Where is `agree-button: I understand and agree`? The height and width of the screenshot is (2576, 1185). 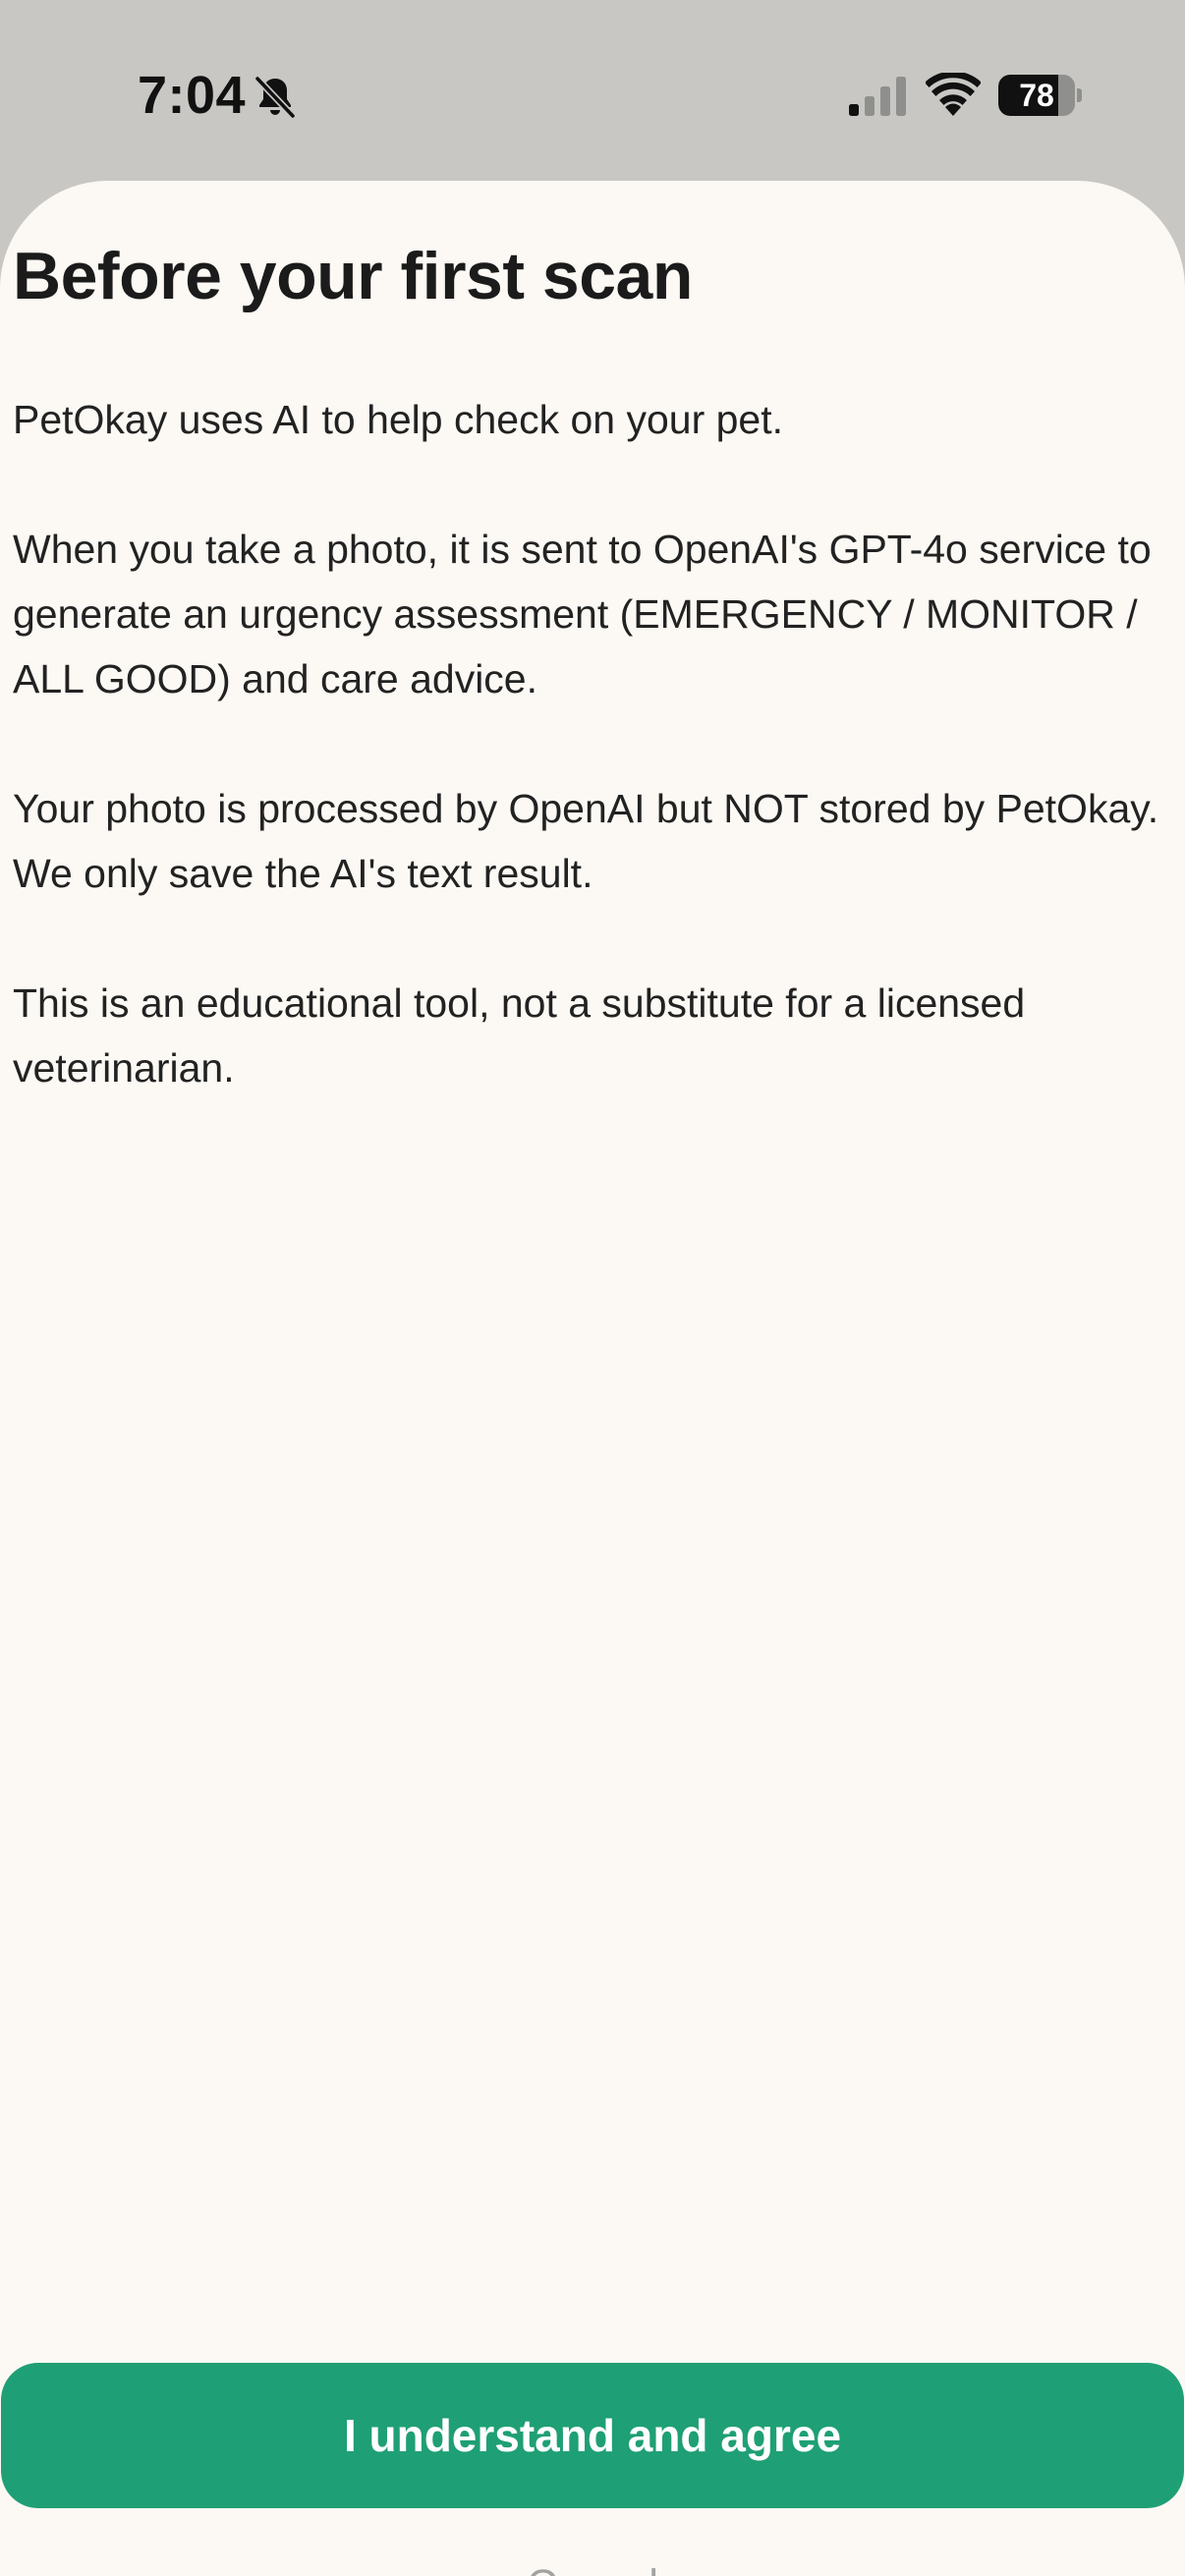
agree-button: I understand and agree is located at coordinates (592, 2435).